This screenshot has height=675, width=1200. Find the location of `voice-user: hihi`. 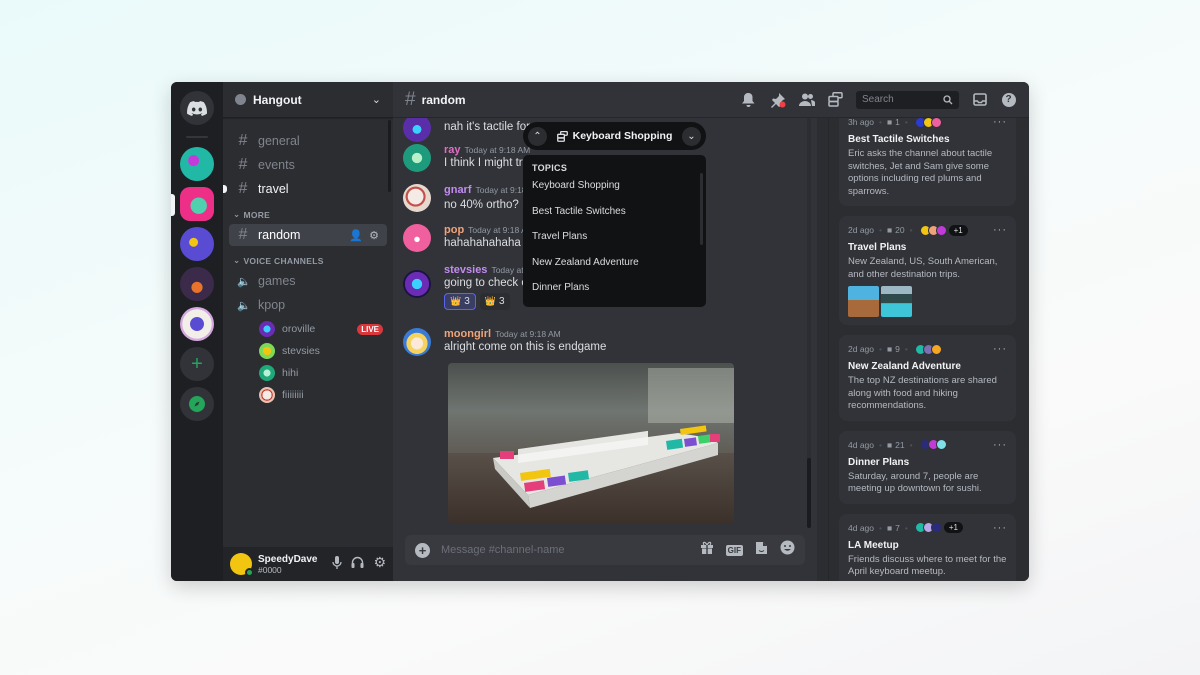

voice-user: hihi is located at coordinates (308, 373).